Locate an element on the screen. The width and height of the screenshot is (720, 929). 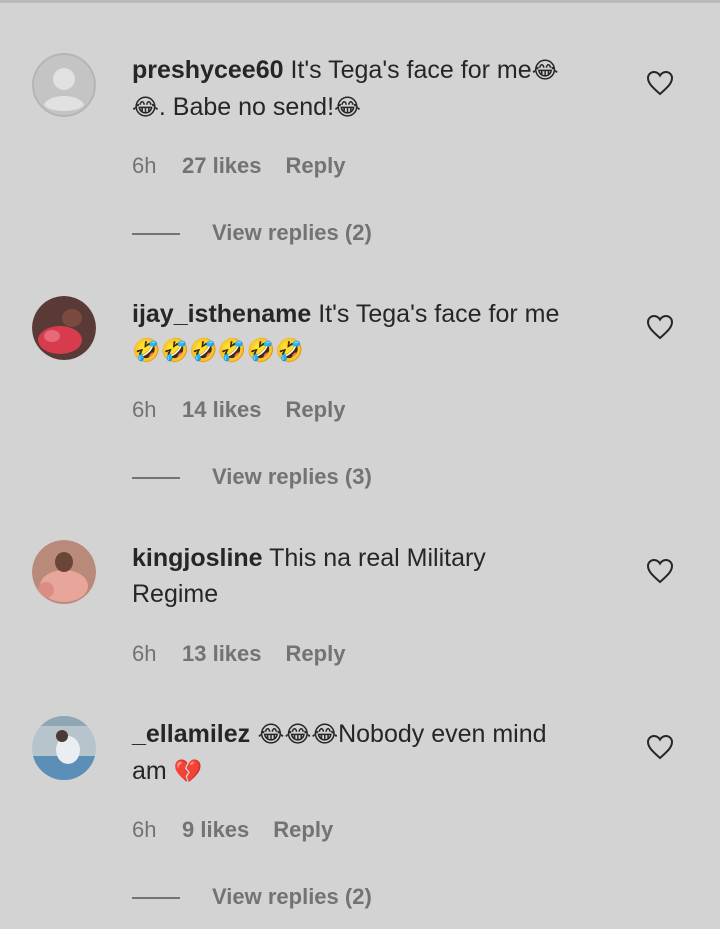
username: _ellamilez is located at coordinates (191, 734).